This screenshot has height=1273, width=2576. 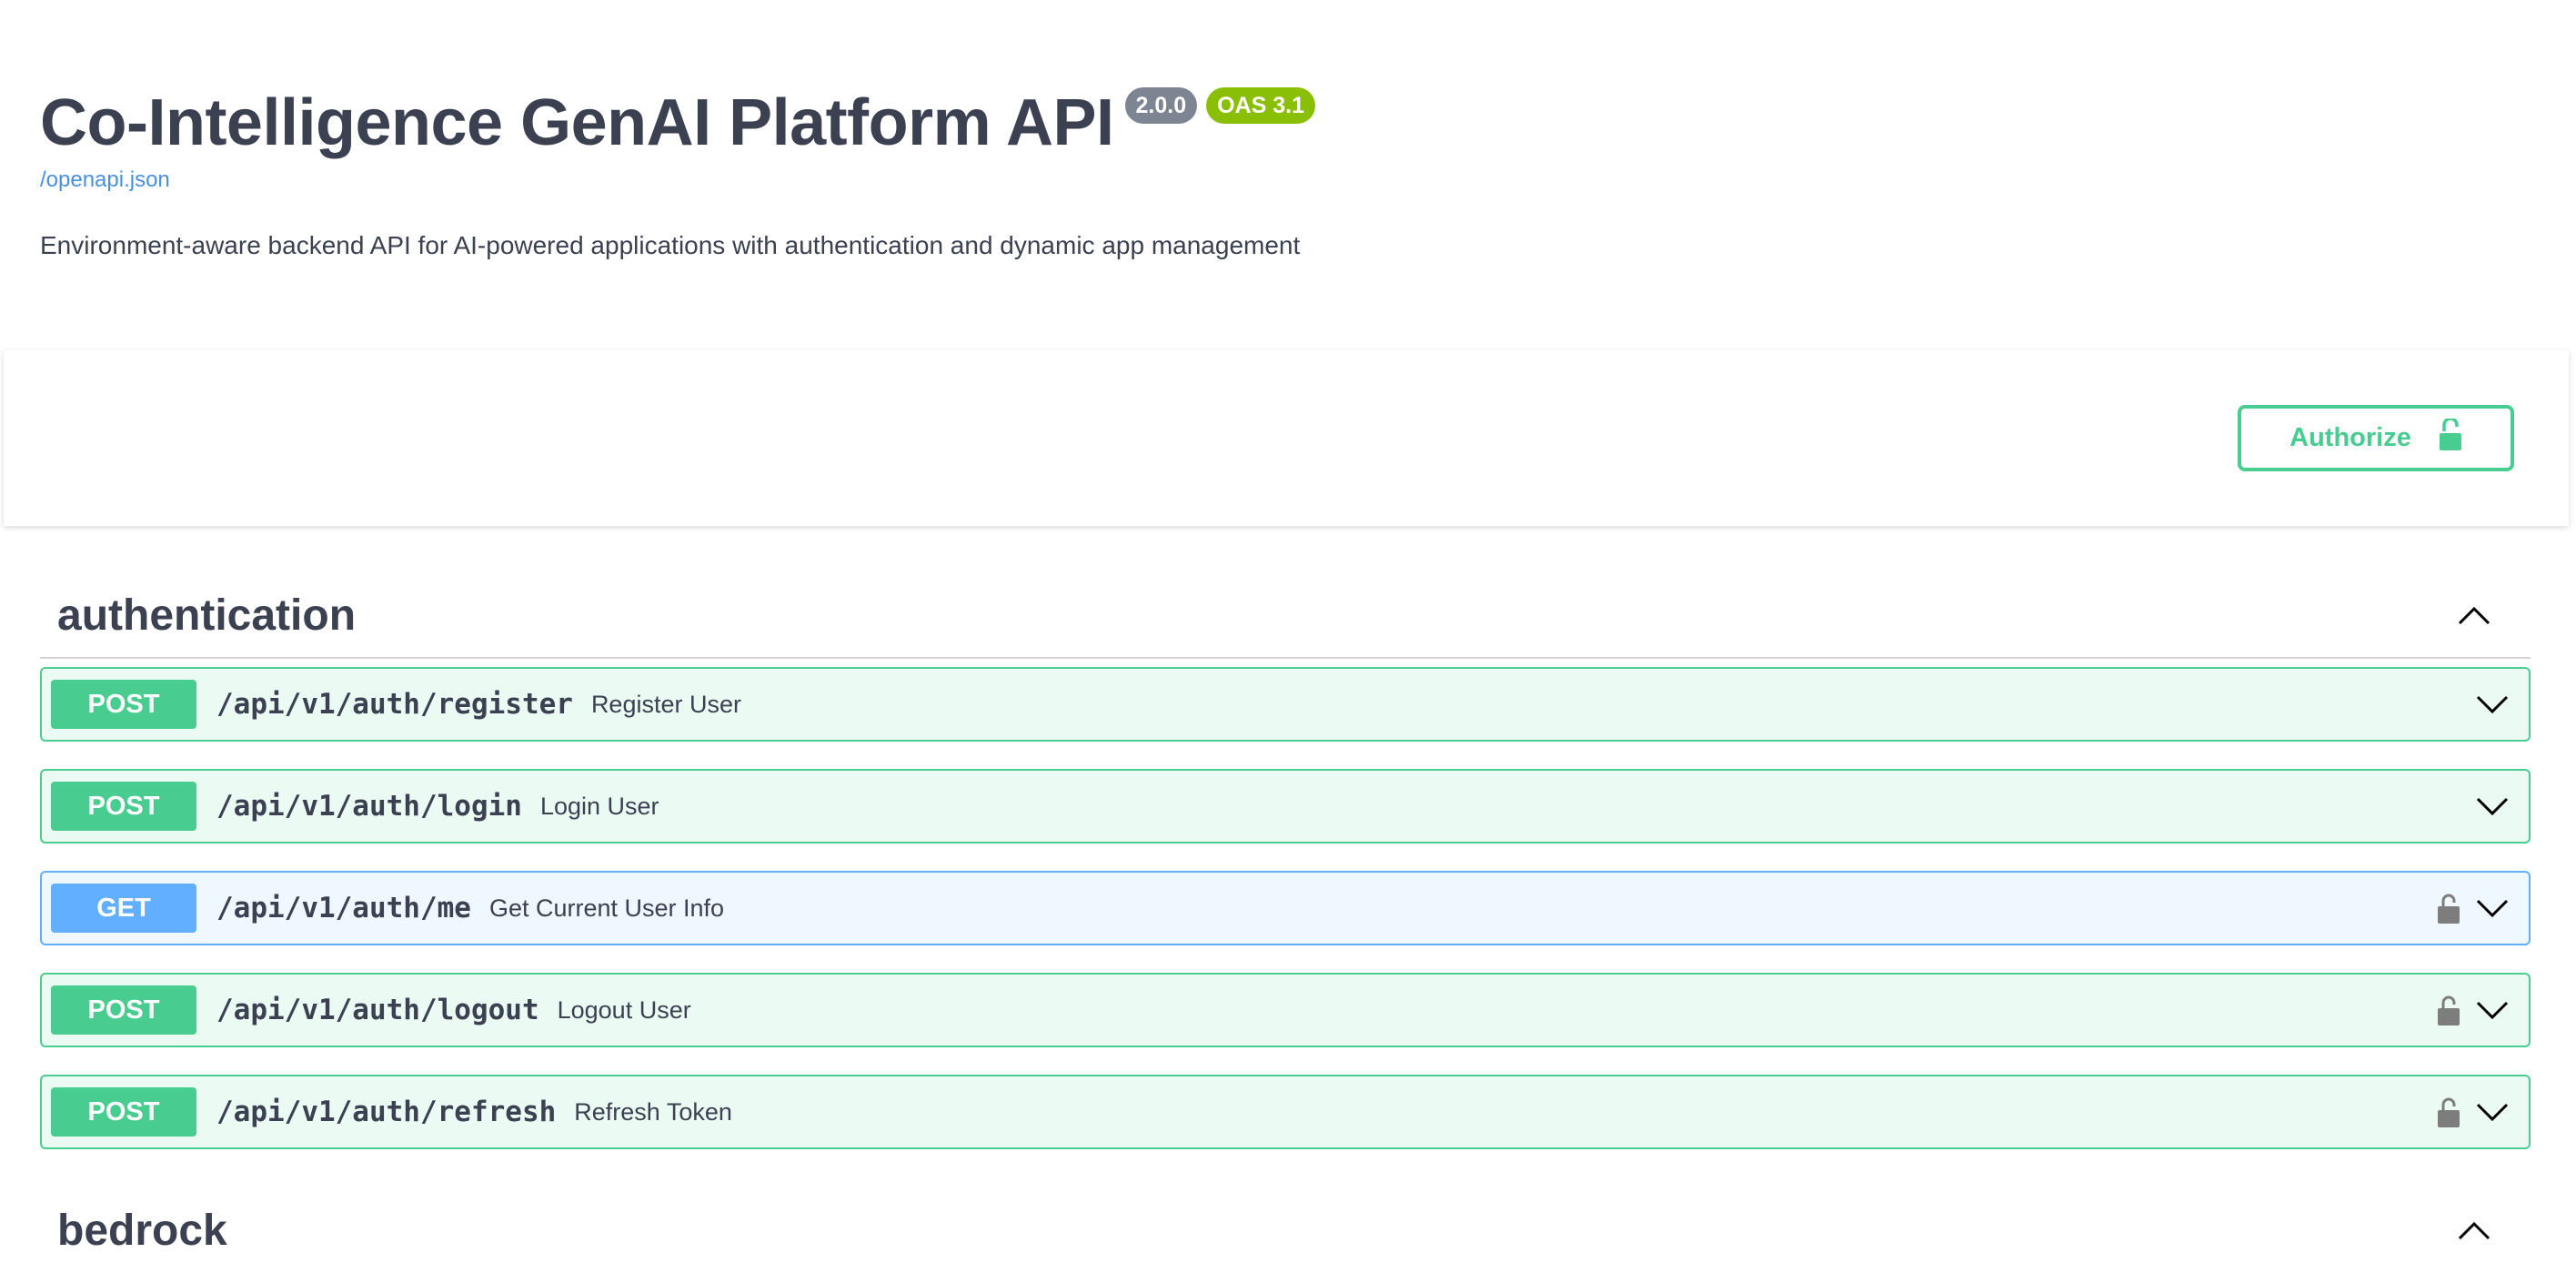 What do you see at coordinates (377, 1010) in the screenshot?
I see `operation-path: /api/v1/auth/logout` at bounding box center [377, 1010].